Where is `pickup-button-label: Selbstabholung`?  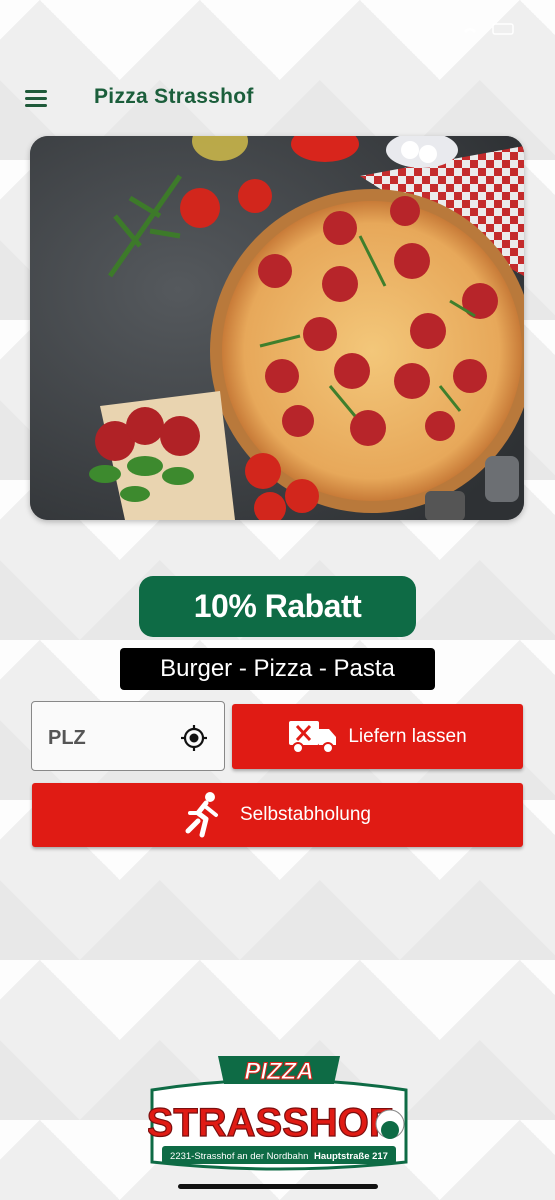
pickup-button-label: Selbstabholung is located at coordinates (305, 814).